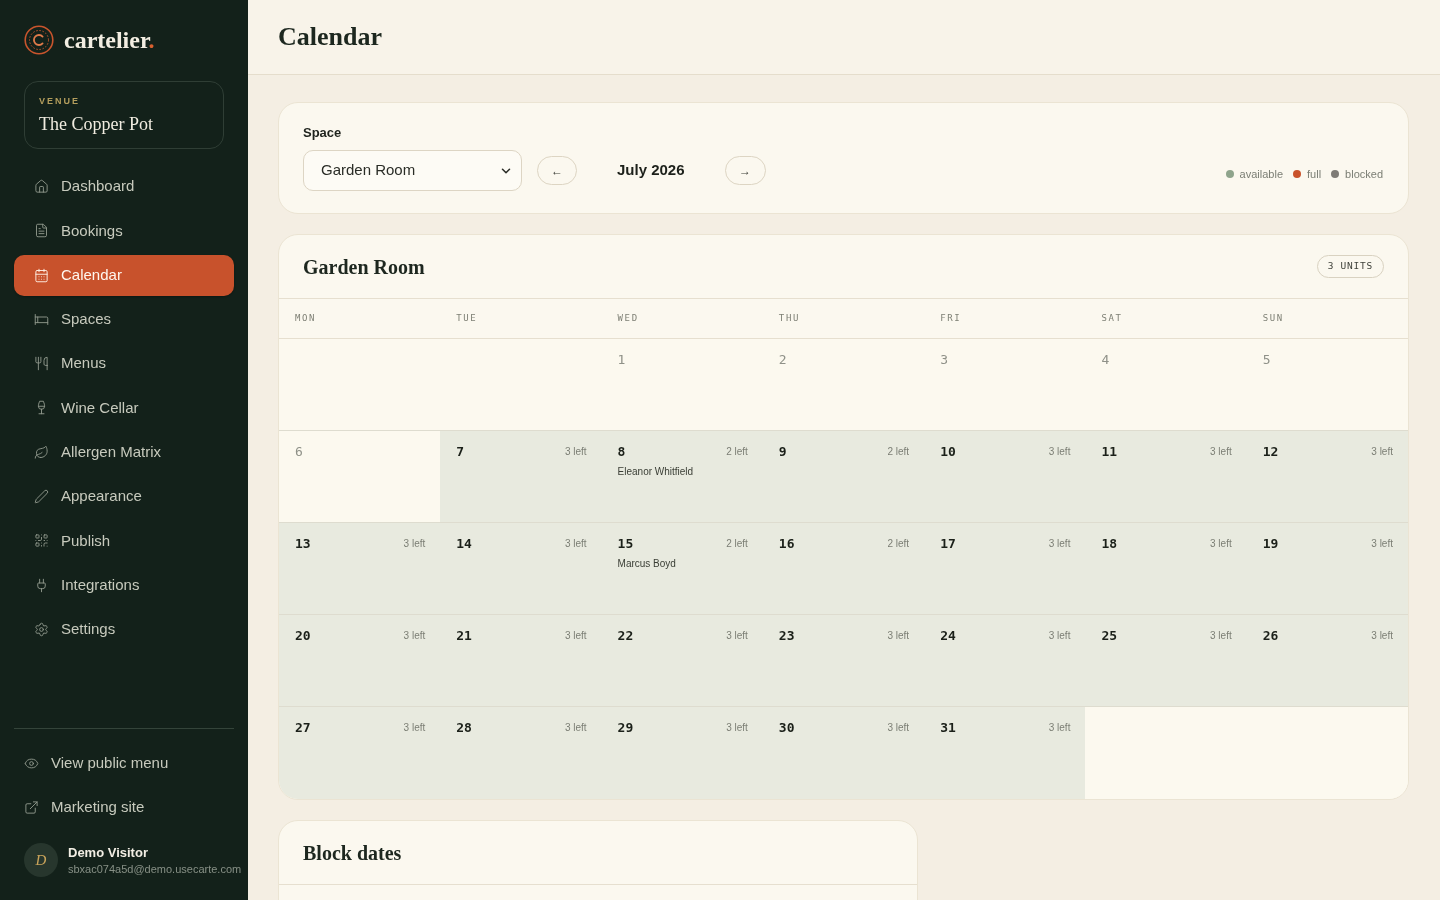 Image resolution: width=1440 pixels, height=900 pixels. Describe the element at coordinates (412, 170) in the screenshot. I see `space-select: Garden Room` at that location.